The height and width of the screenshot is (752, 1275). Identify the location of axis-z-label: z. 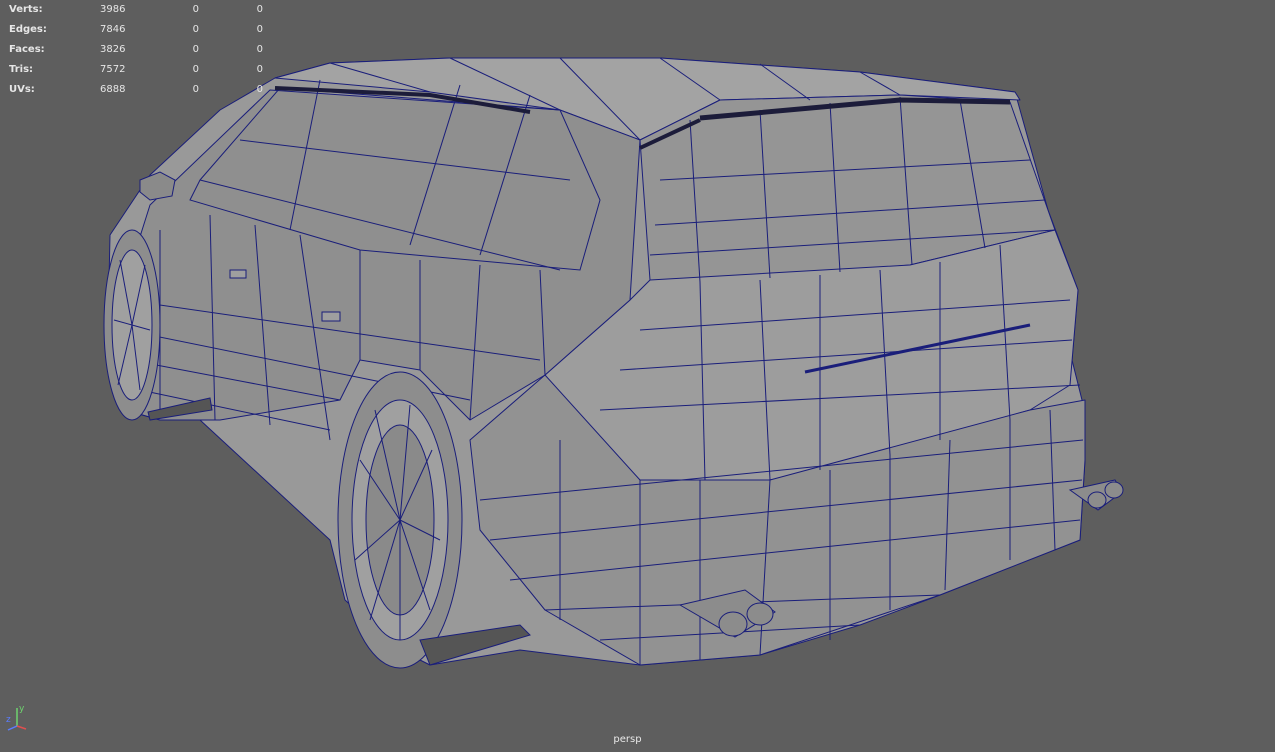
(8, 720).